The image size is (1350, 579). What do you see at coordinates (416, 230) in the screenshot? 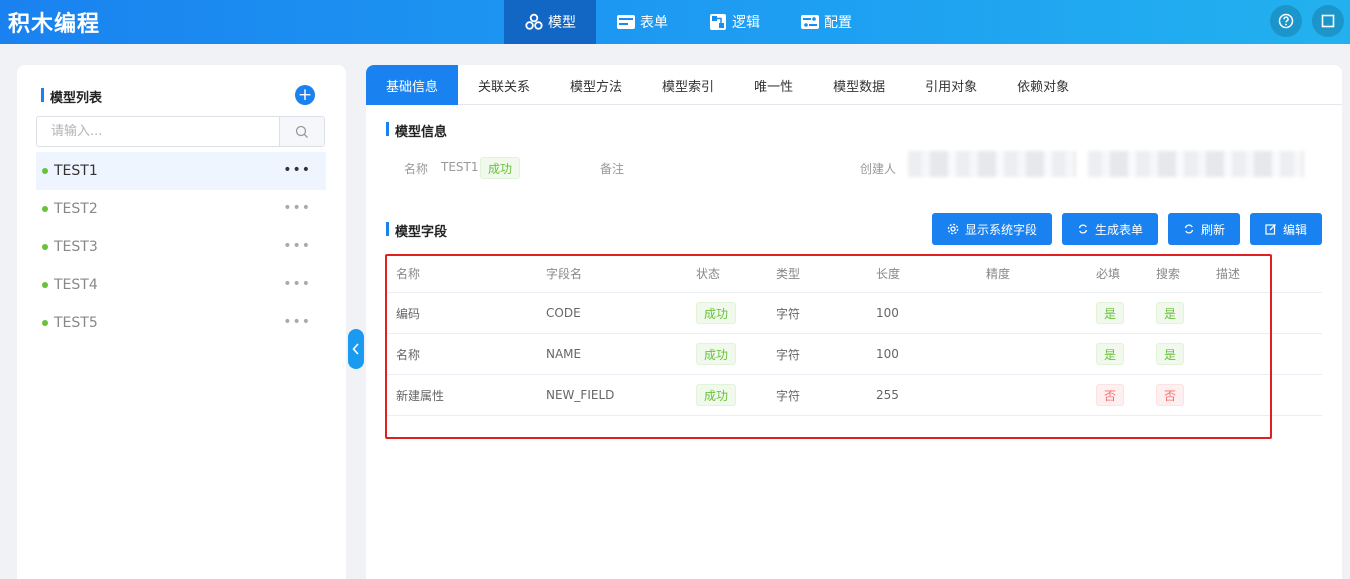
I see `model-fields-title: 模型字段` at bounding box center [416, 230].